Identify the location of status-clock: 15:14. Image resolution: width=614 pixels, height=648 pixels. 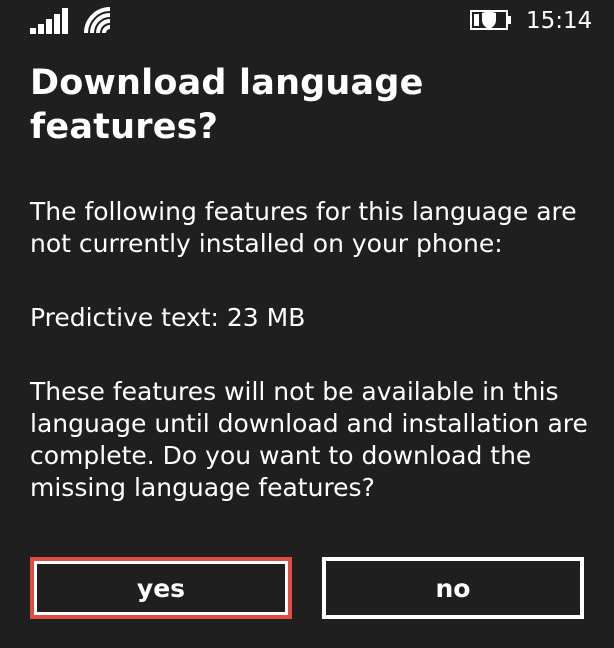
(559, 21).